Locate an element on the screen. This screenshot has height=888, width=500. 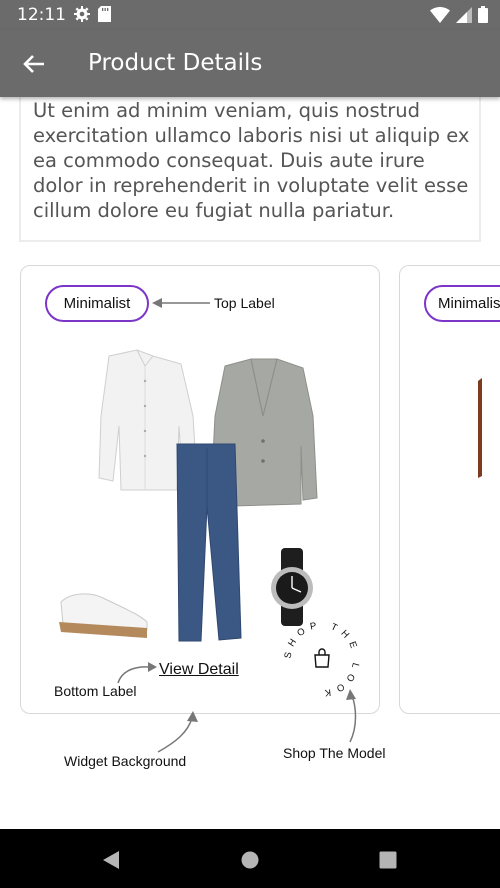
page-title: Product Details is located at coordinates (175, 63).